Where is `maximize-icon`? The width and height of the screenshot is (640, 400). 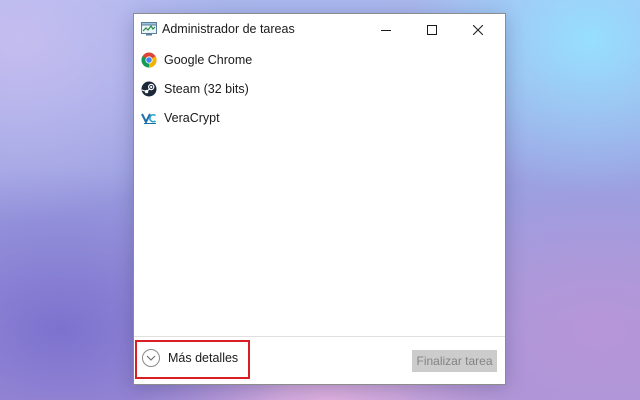
maximize-icon is located at coordinates (432, 29).